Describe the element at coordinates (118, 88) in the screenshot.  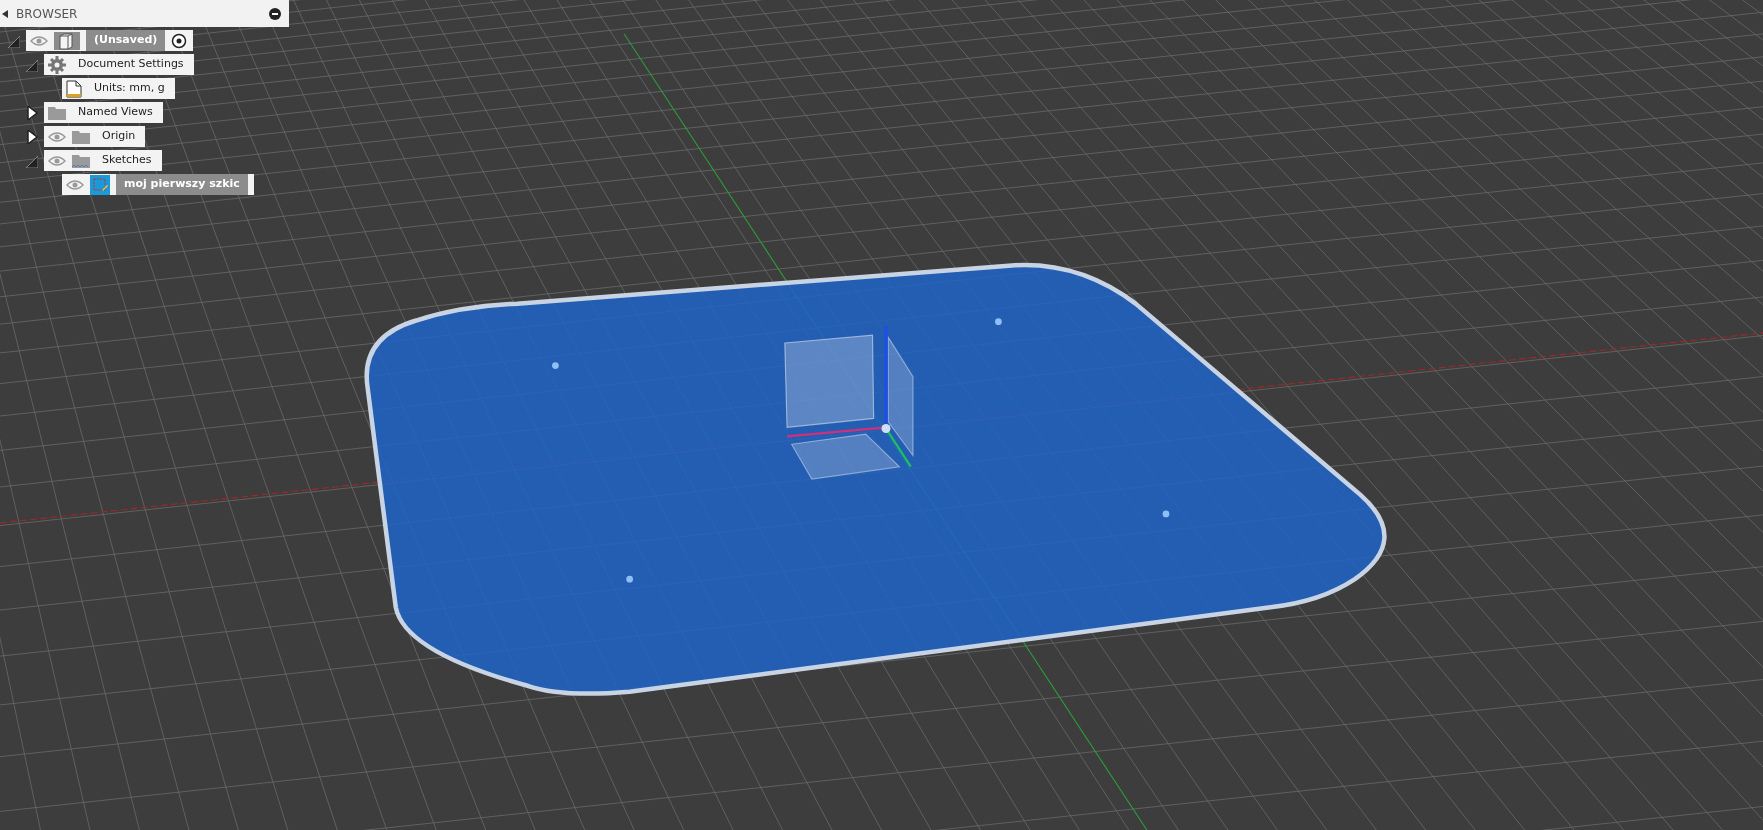
I see `tree-item: Units: mm, g` at that location.